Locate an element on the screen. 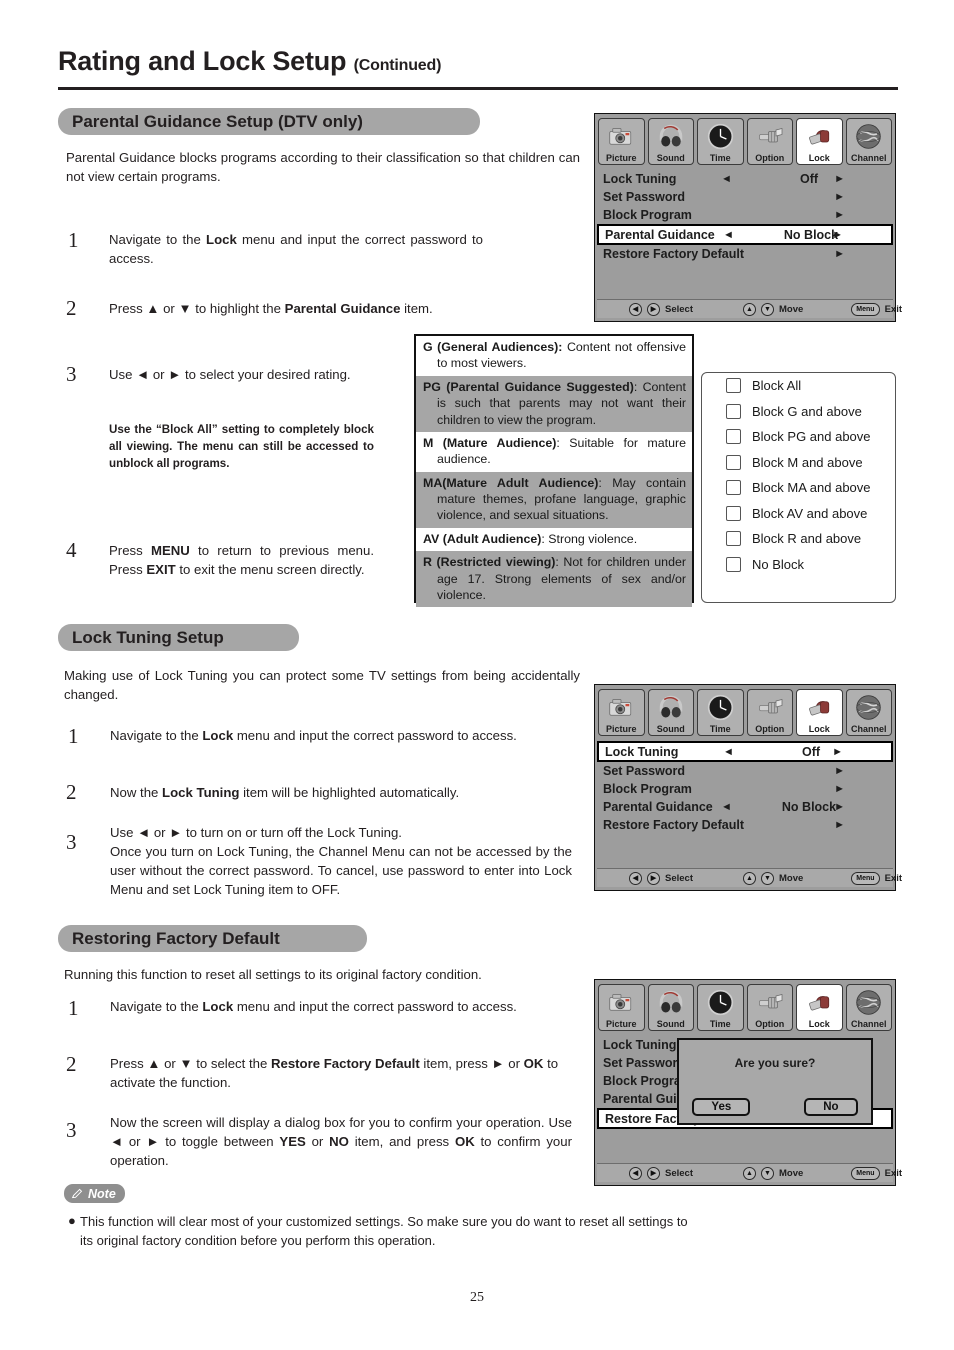 This screenshot has width=954, height=1350. block-option-item: Block All is located at coordinates (798, 386).